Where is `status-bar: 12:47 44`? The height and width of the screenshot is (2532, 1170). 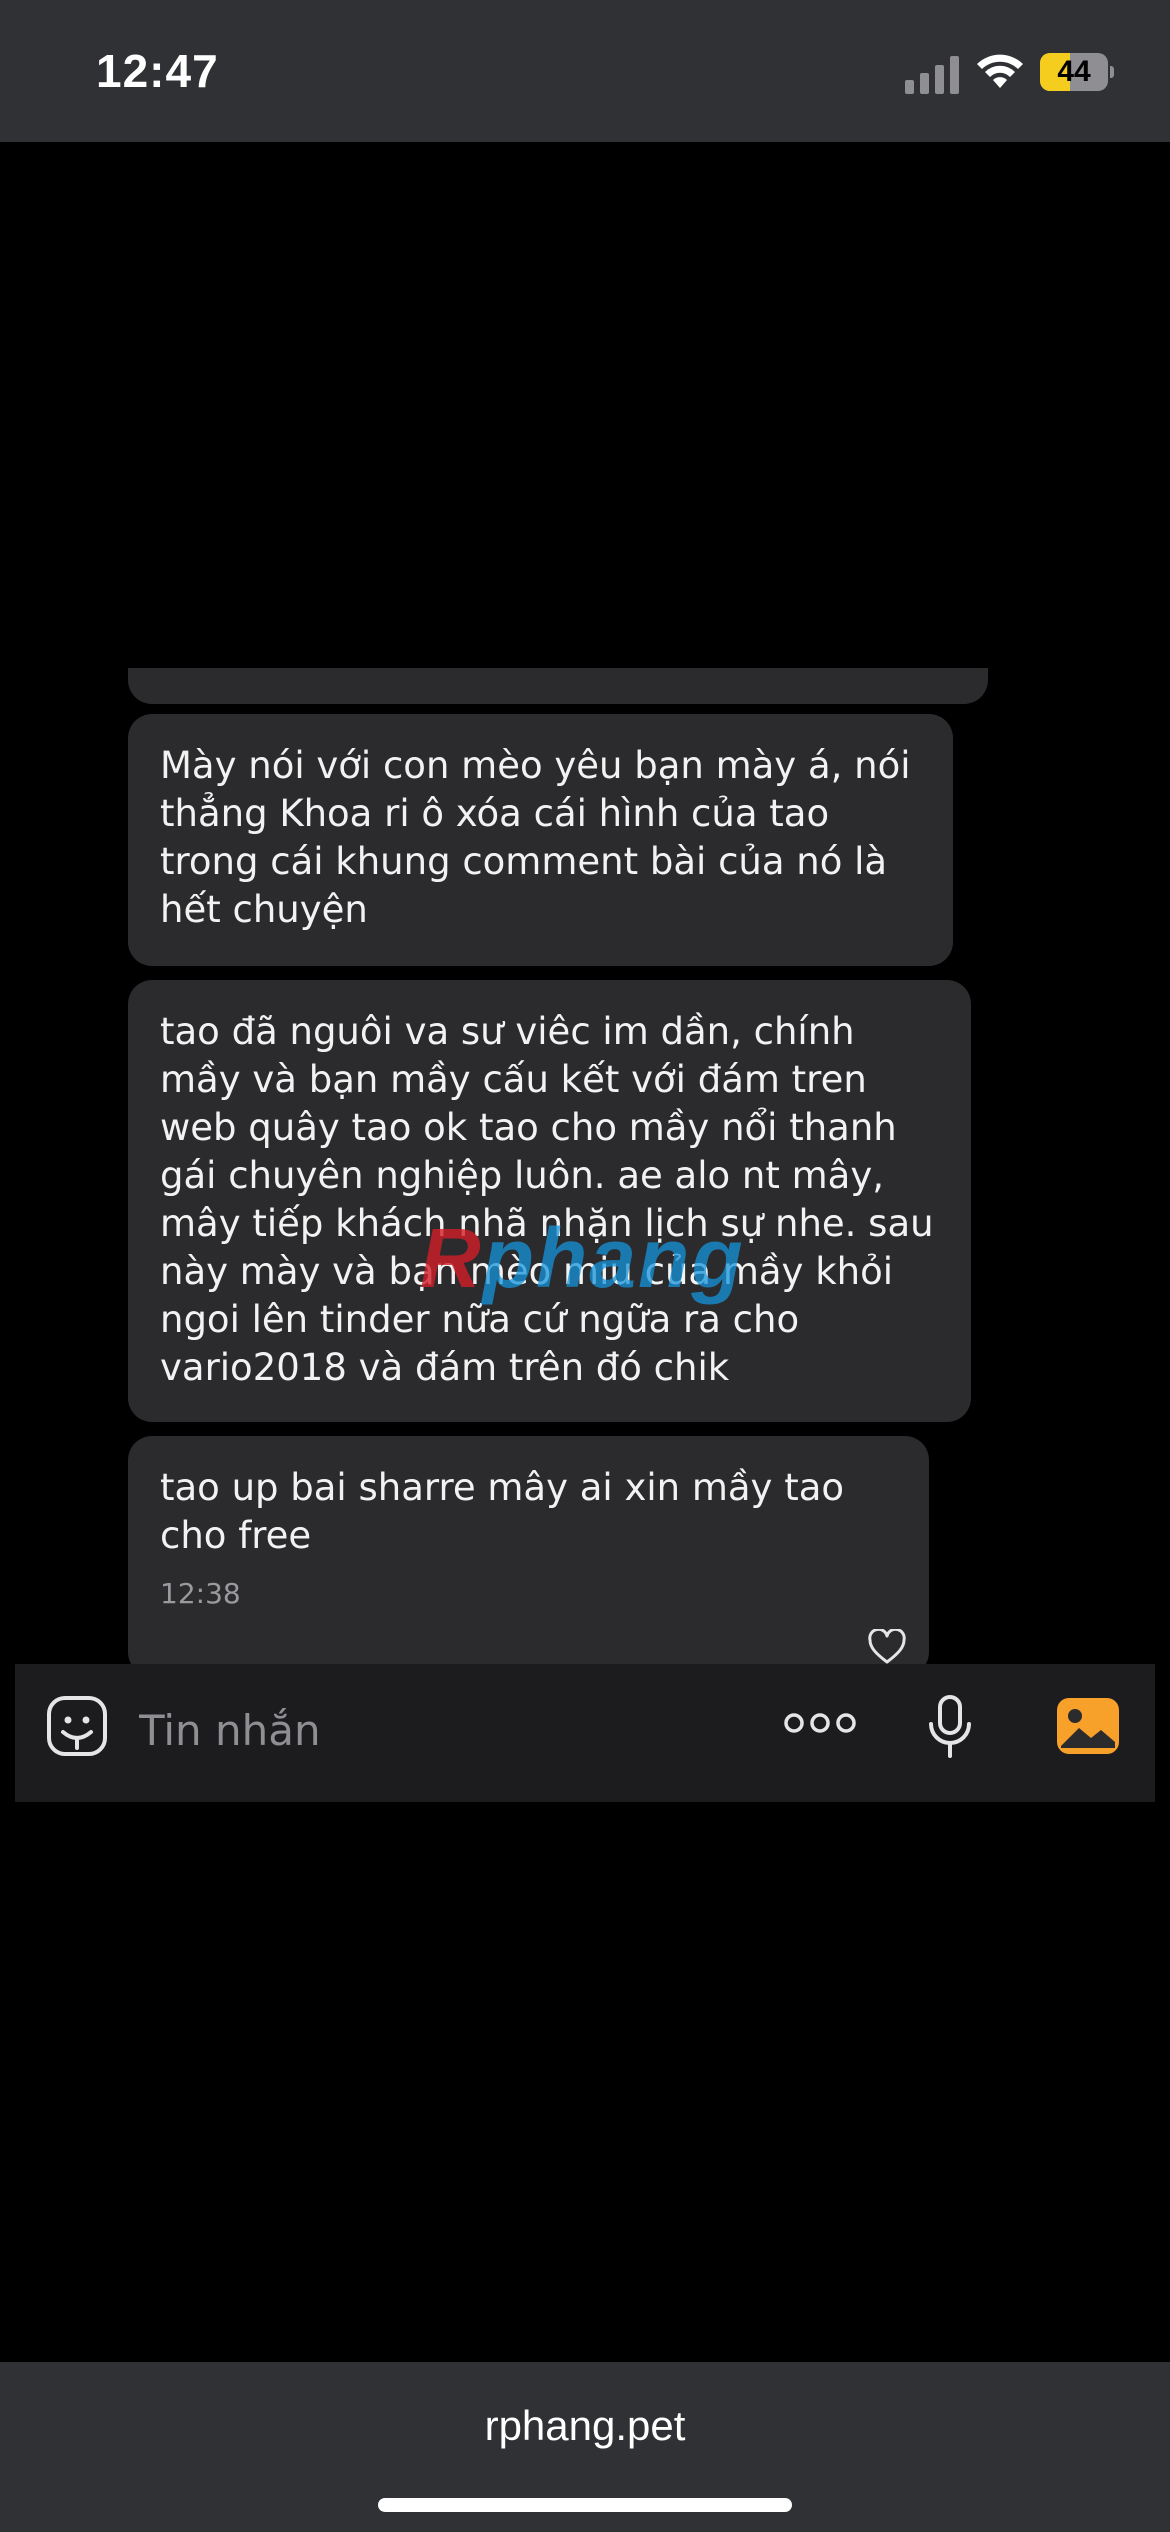 status-bar: 12:47 44 is located at coordinates (585, 71).